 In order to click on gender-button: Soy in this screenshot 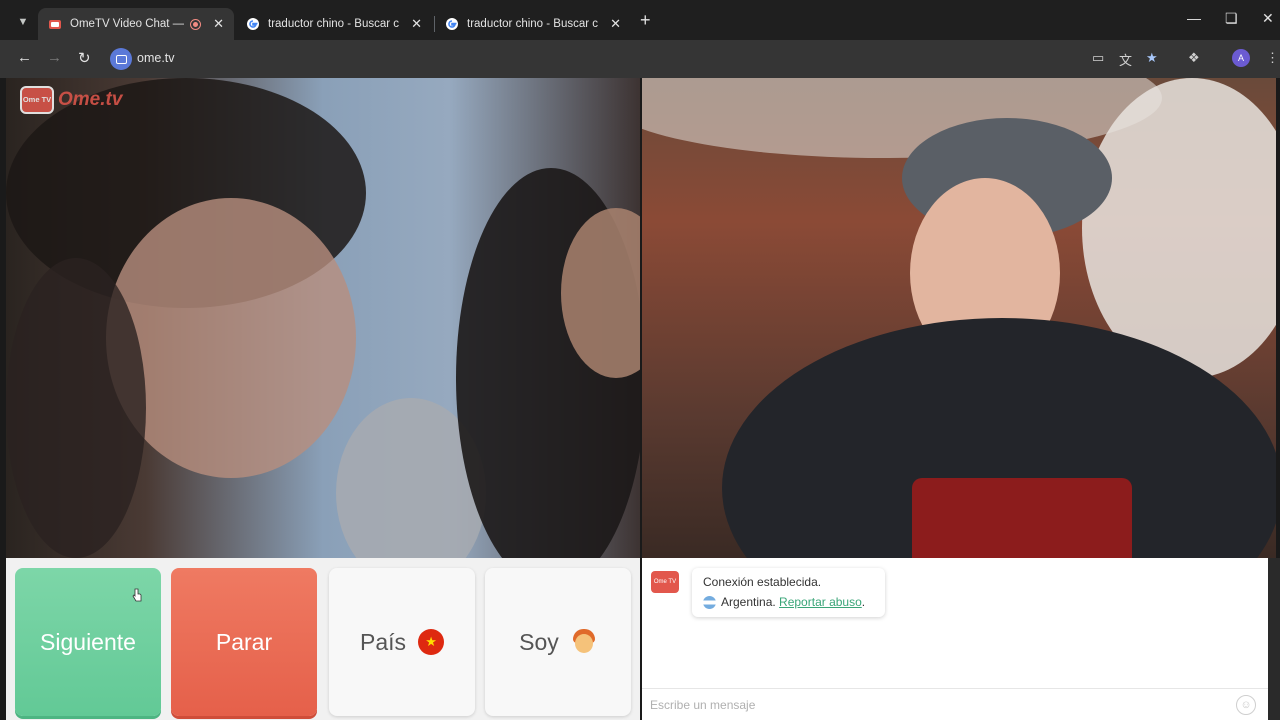, I will do `click(558, 642)`.